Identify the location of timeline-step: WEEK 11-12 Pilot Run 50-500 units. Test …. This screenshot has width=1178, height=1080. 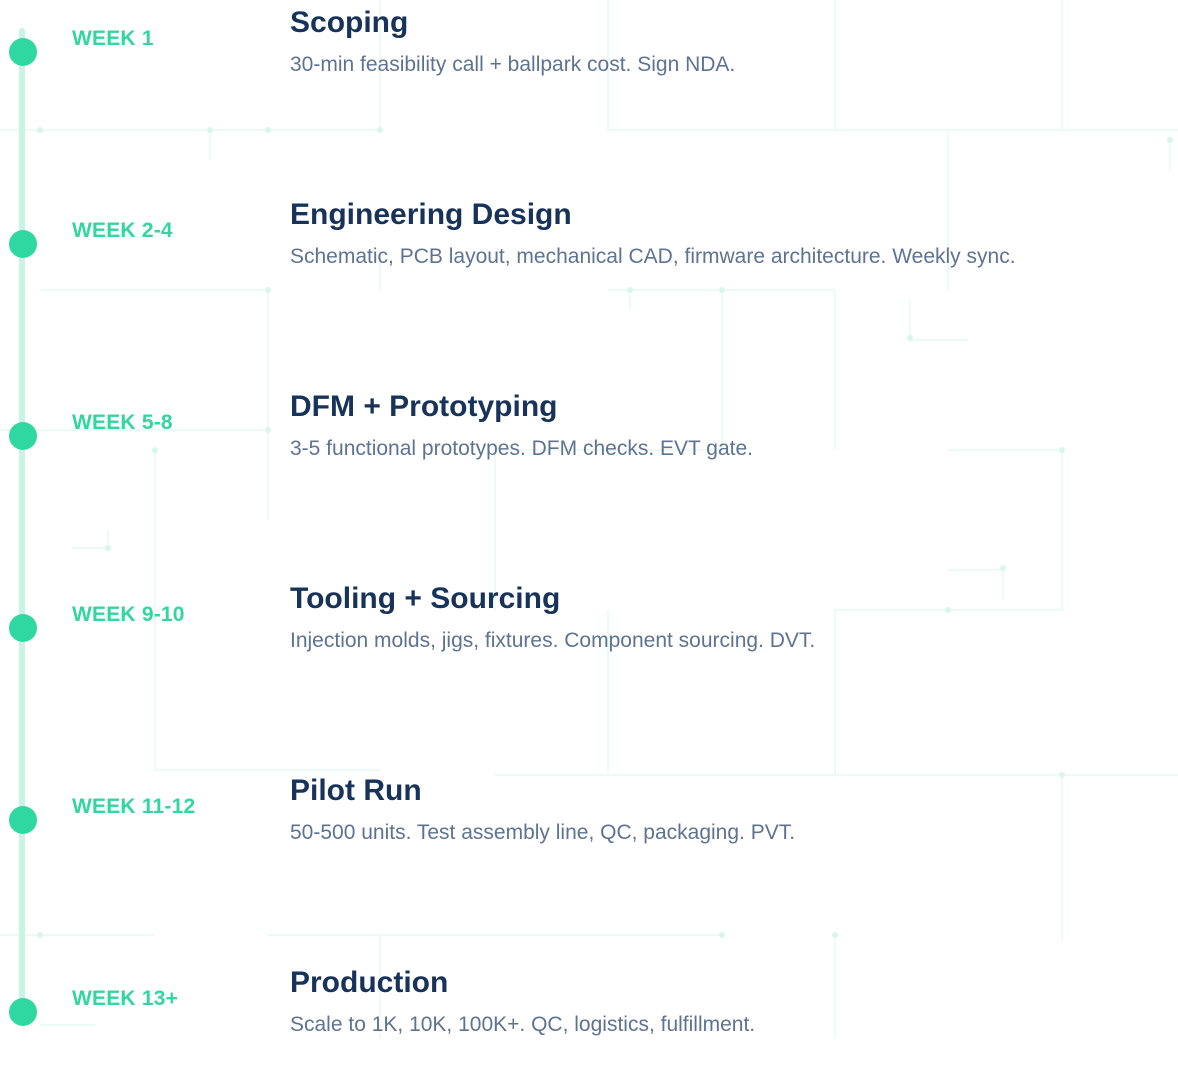
(589, 828).